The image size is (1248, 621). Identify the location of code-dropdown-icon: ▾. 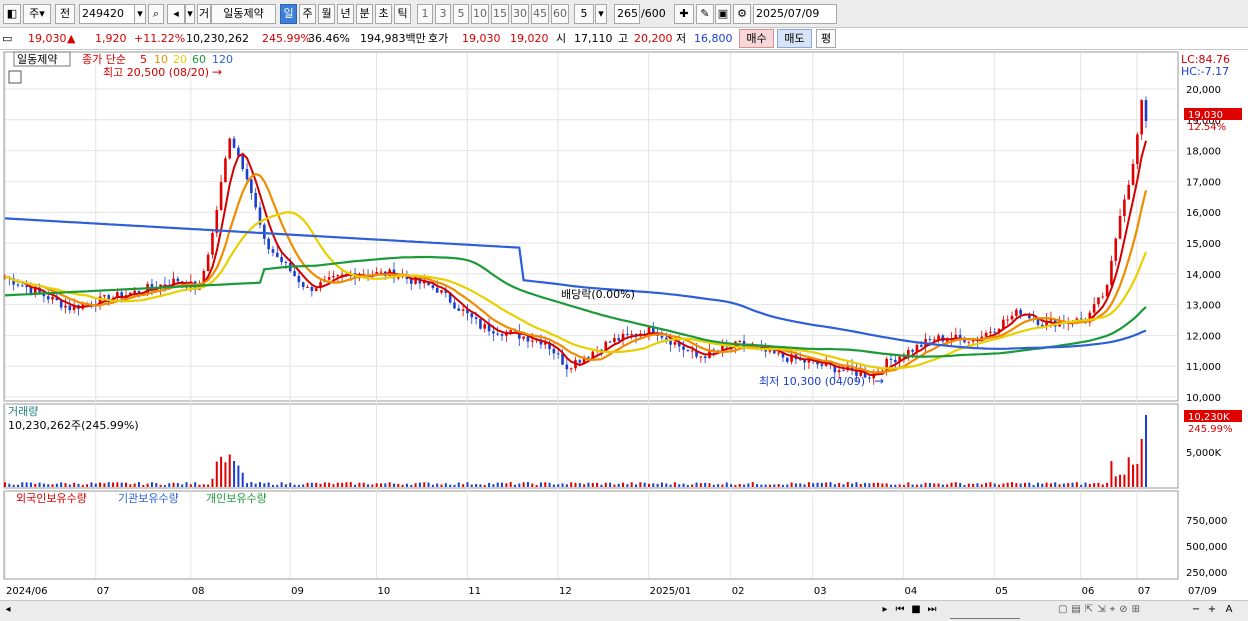
(140, 14).